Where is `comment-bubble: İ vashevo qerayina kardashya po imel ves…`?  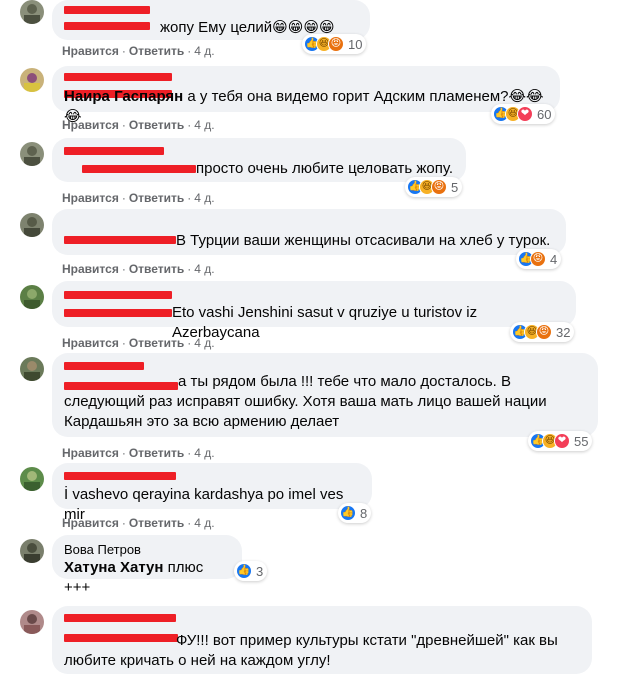
comment-bubble: İ vashevo qerayina kardashya po imel ves… is located at coordinates (212, 493).